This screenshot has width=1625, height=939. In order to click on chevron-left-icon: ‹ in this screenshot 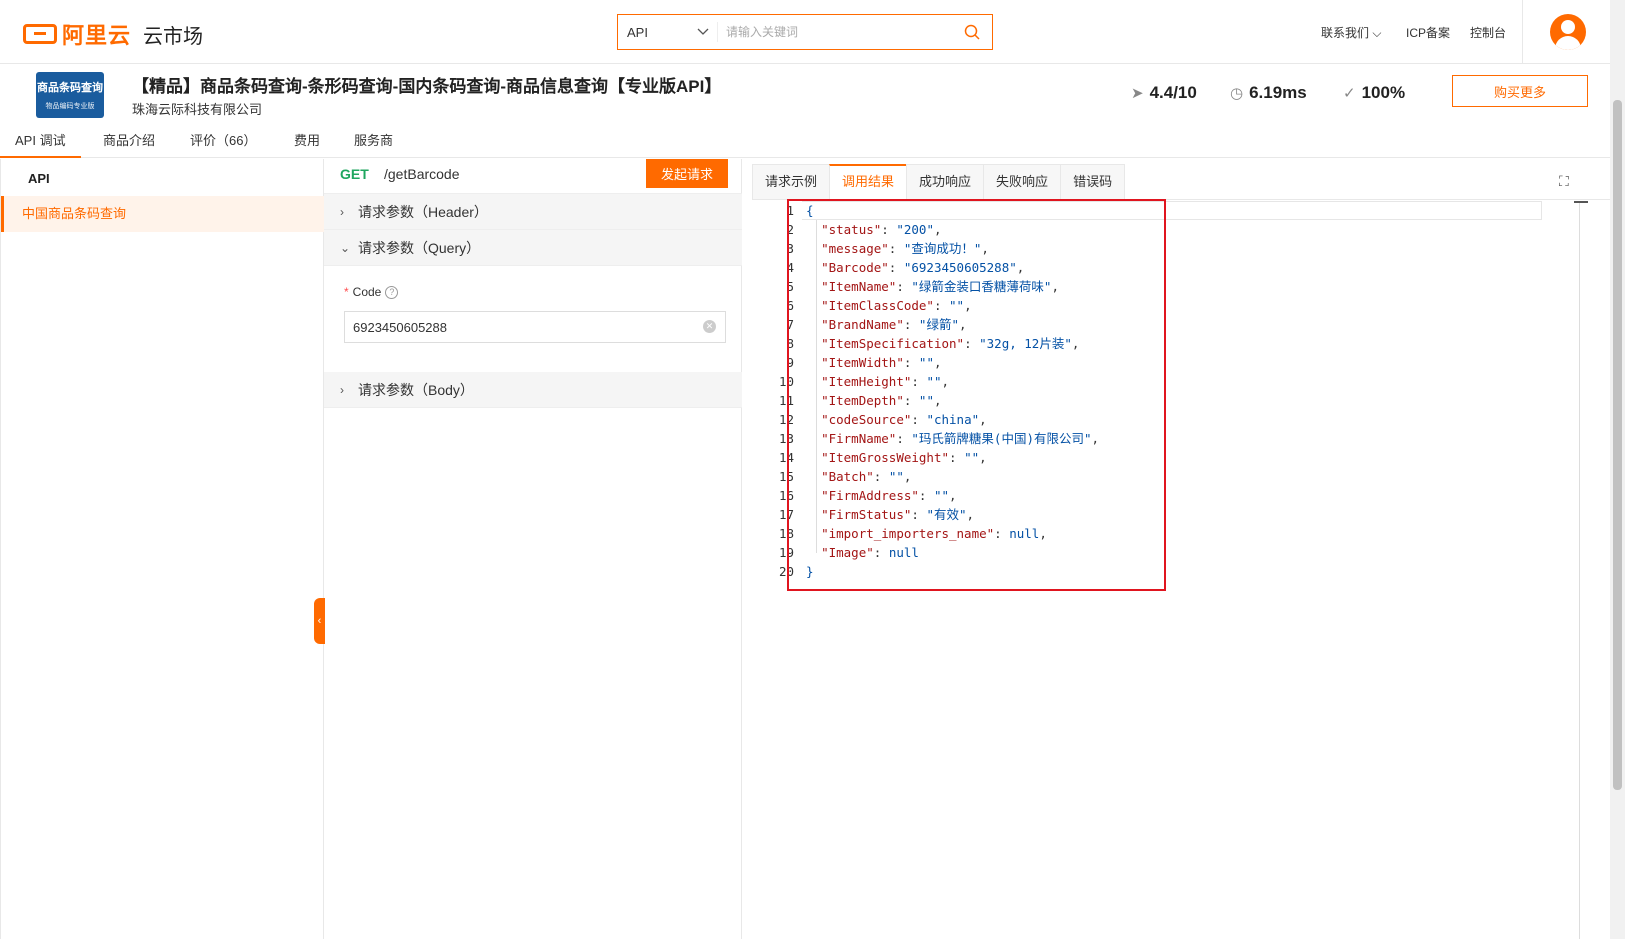, I will do `click(319, 621)`.